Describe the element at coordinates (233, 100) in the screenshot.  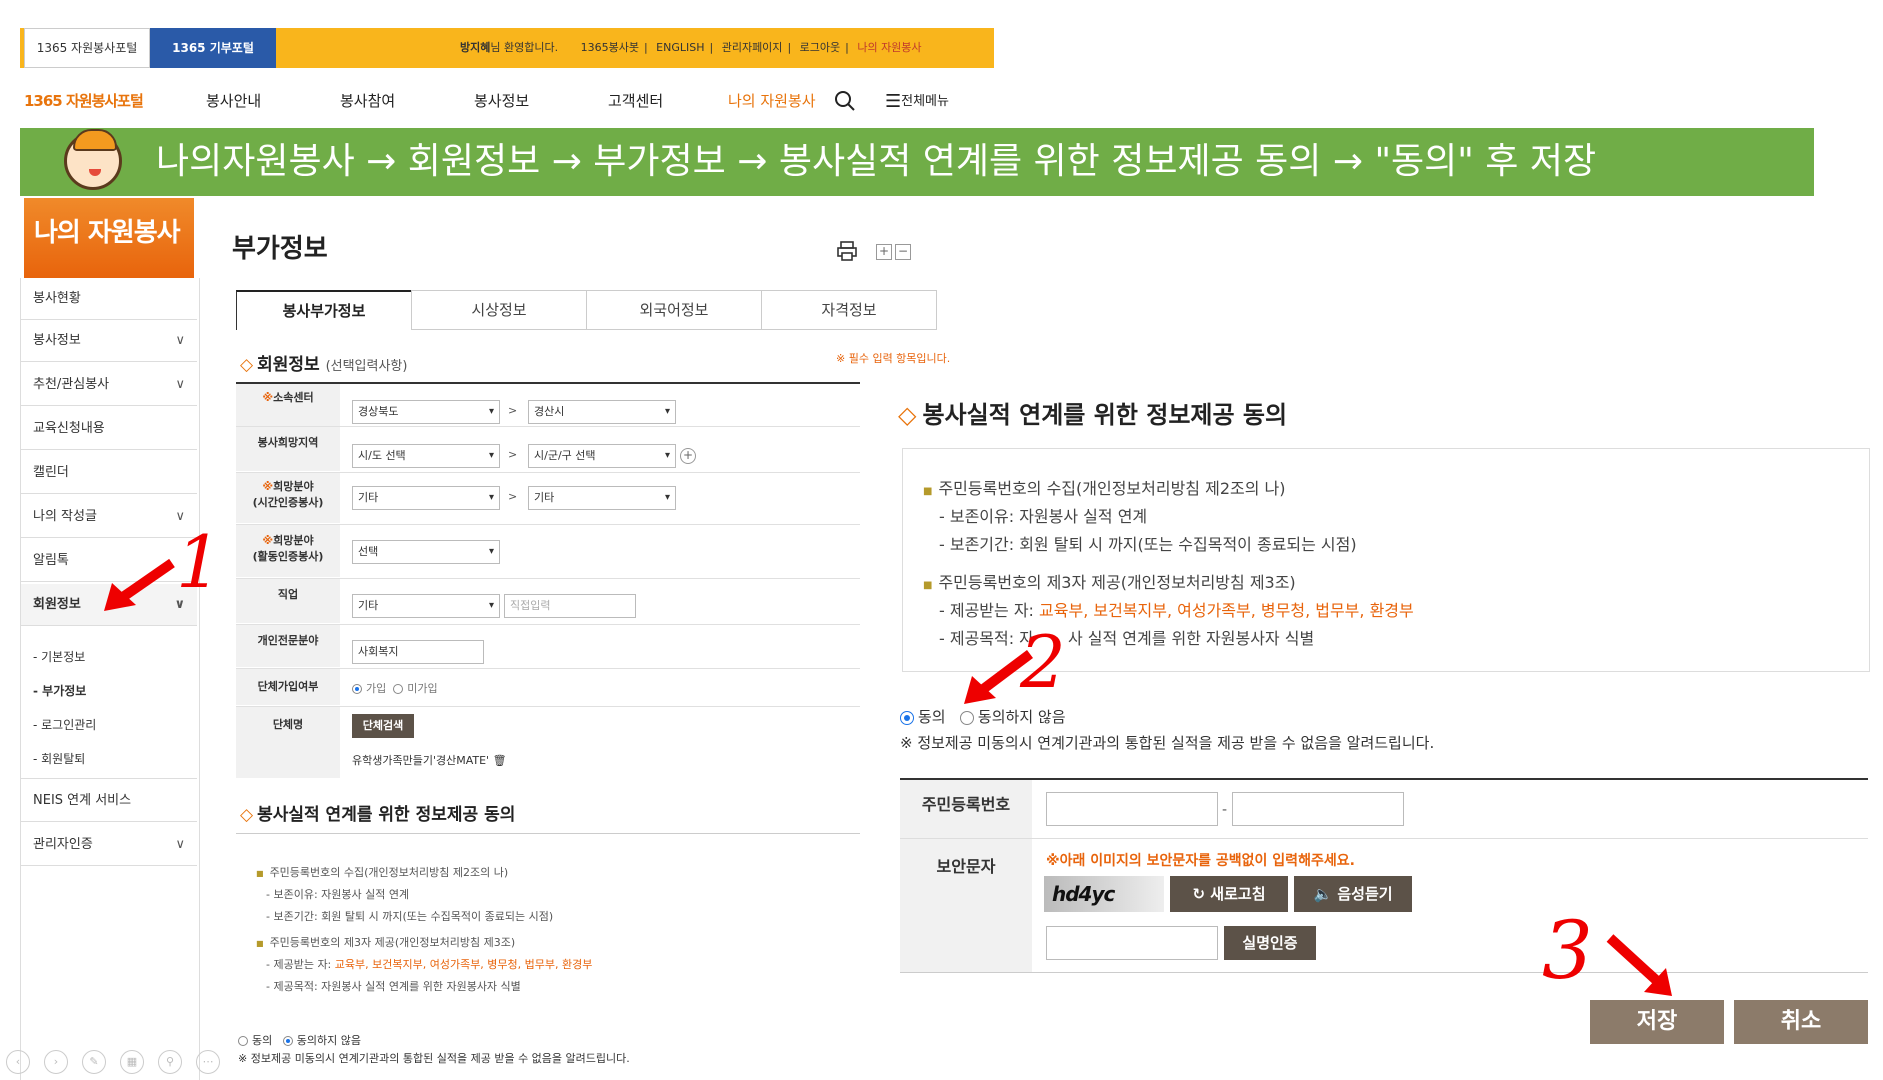
I see `gnb-item-guide: 봉사안내` at that location.